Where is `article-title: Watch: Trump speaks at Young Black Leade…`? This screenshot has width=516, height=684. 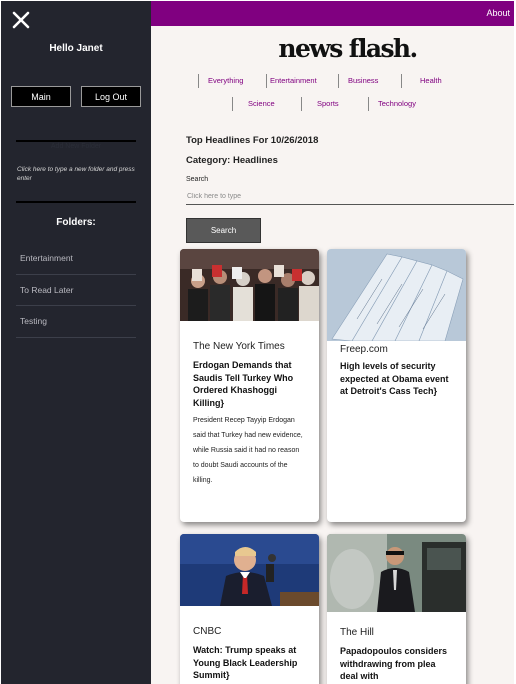
article-title: Watch: Trump speaks at Young Black Leade… is located at coordinates (249, 663).